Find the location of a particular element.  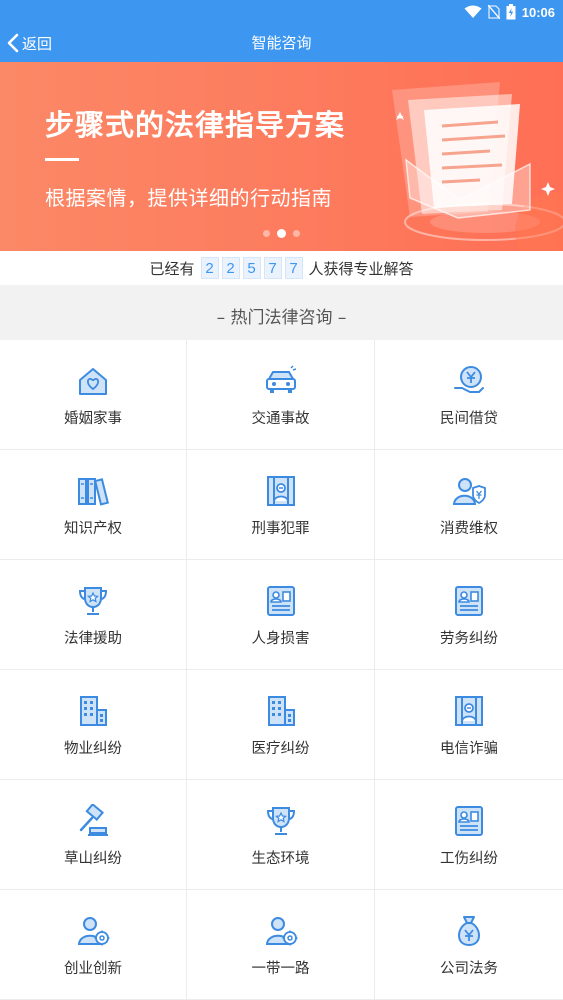

category-label: 法律援助 is located at coordinates (93, 639).